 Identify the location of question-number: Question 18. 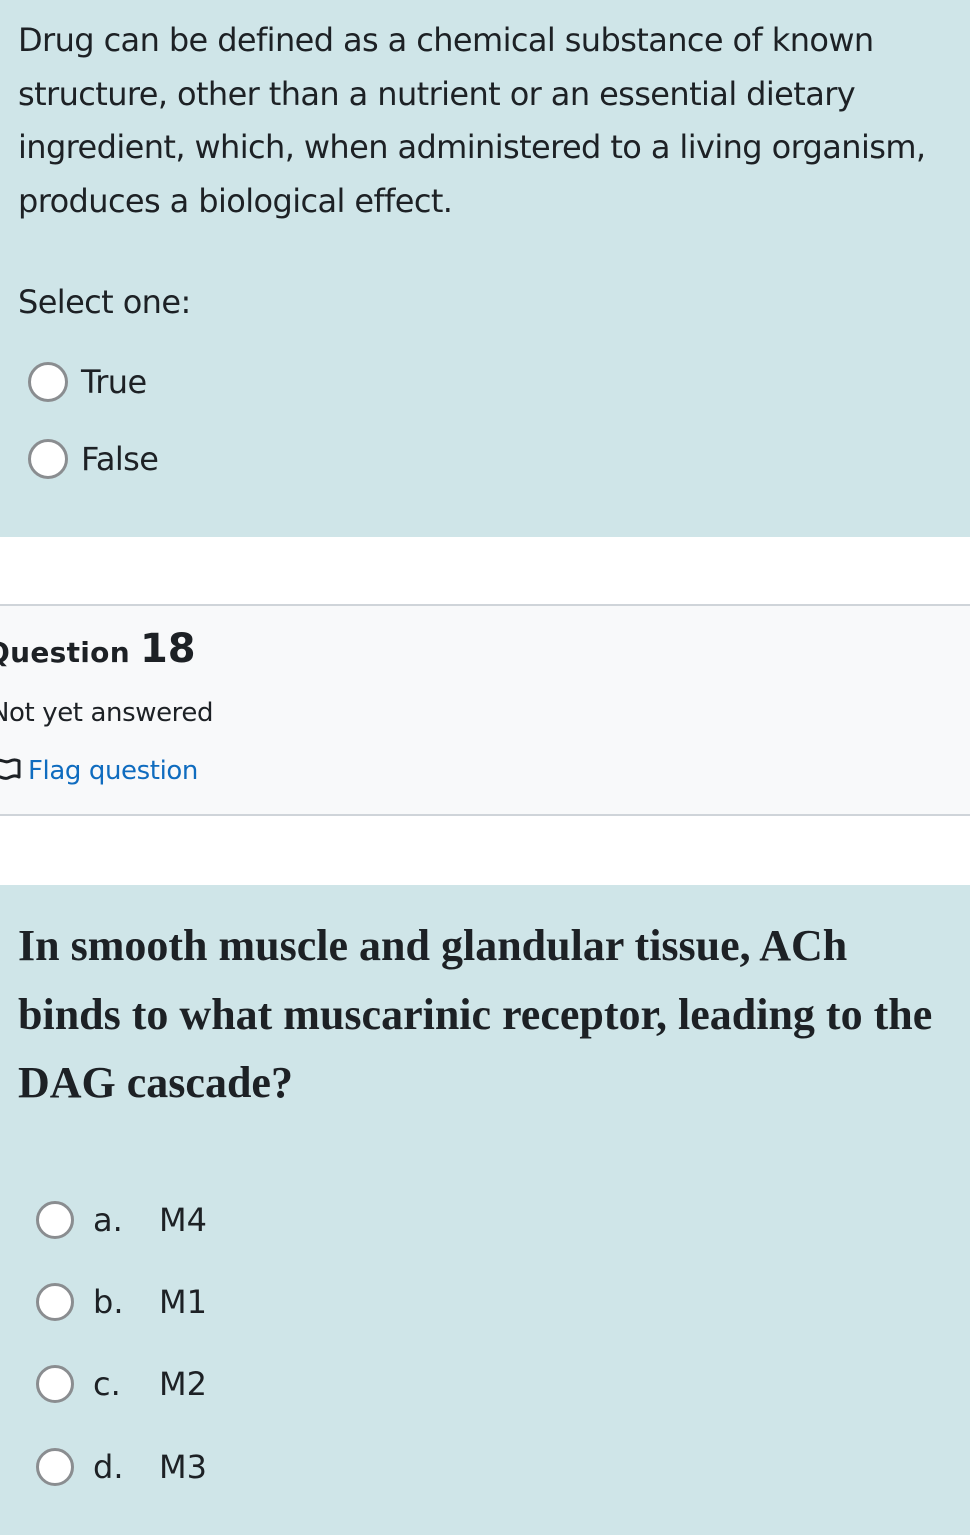
(98, 649).